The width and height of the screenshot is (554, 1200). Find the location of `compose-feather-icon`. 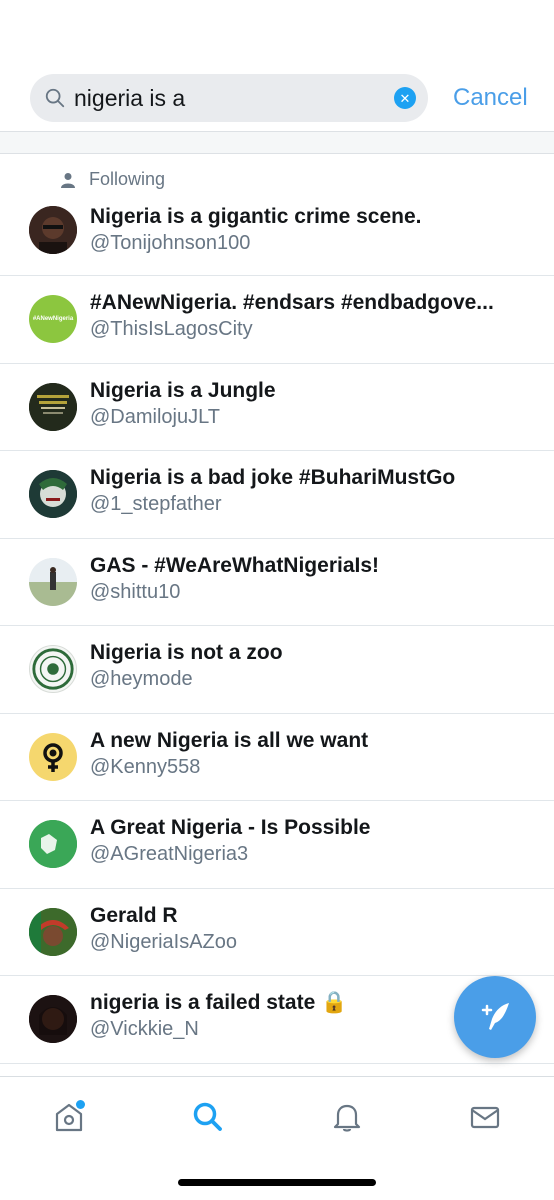

compose-feather-icon is located at coordinates (495, 1016).